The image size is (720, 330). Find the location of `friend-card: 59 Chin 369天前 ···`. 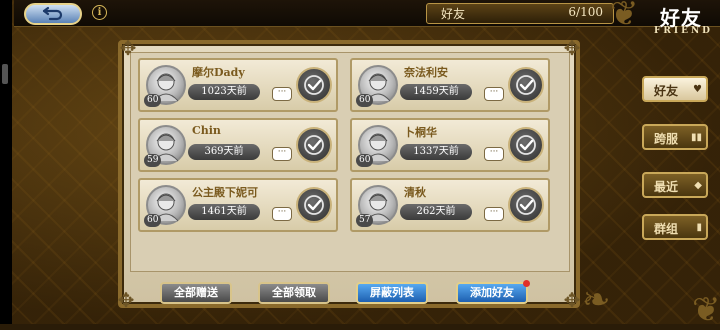

friend-card: 59 Chin 369天前 ··· is located at coordinates (238, 145).